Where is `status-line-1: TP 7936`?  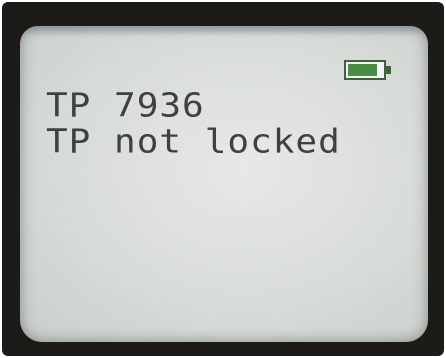
status-line-1: TP 7936 is located at coordinates (125, 106).